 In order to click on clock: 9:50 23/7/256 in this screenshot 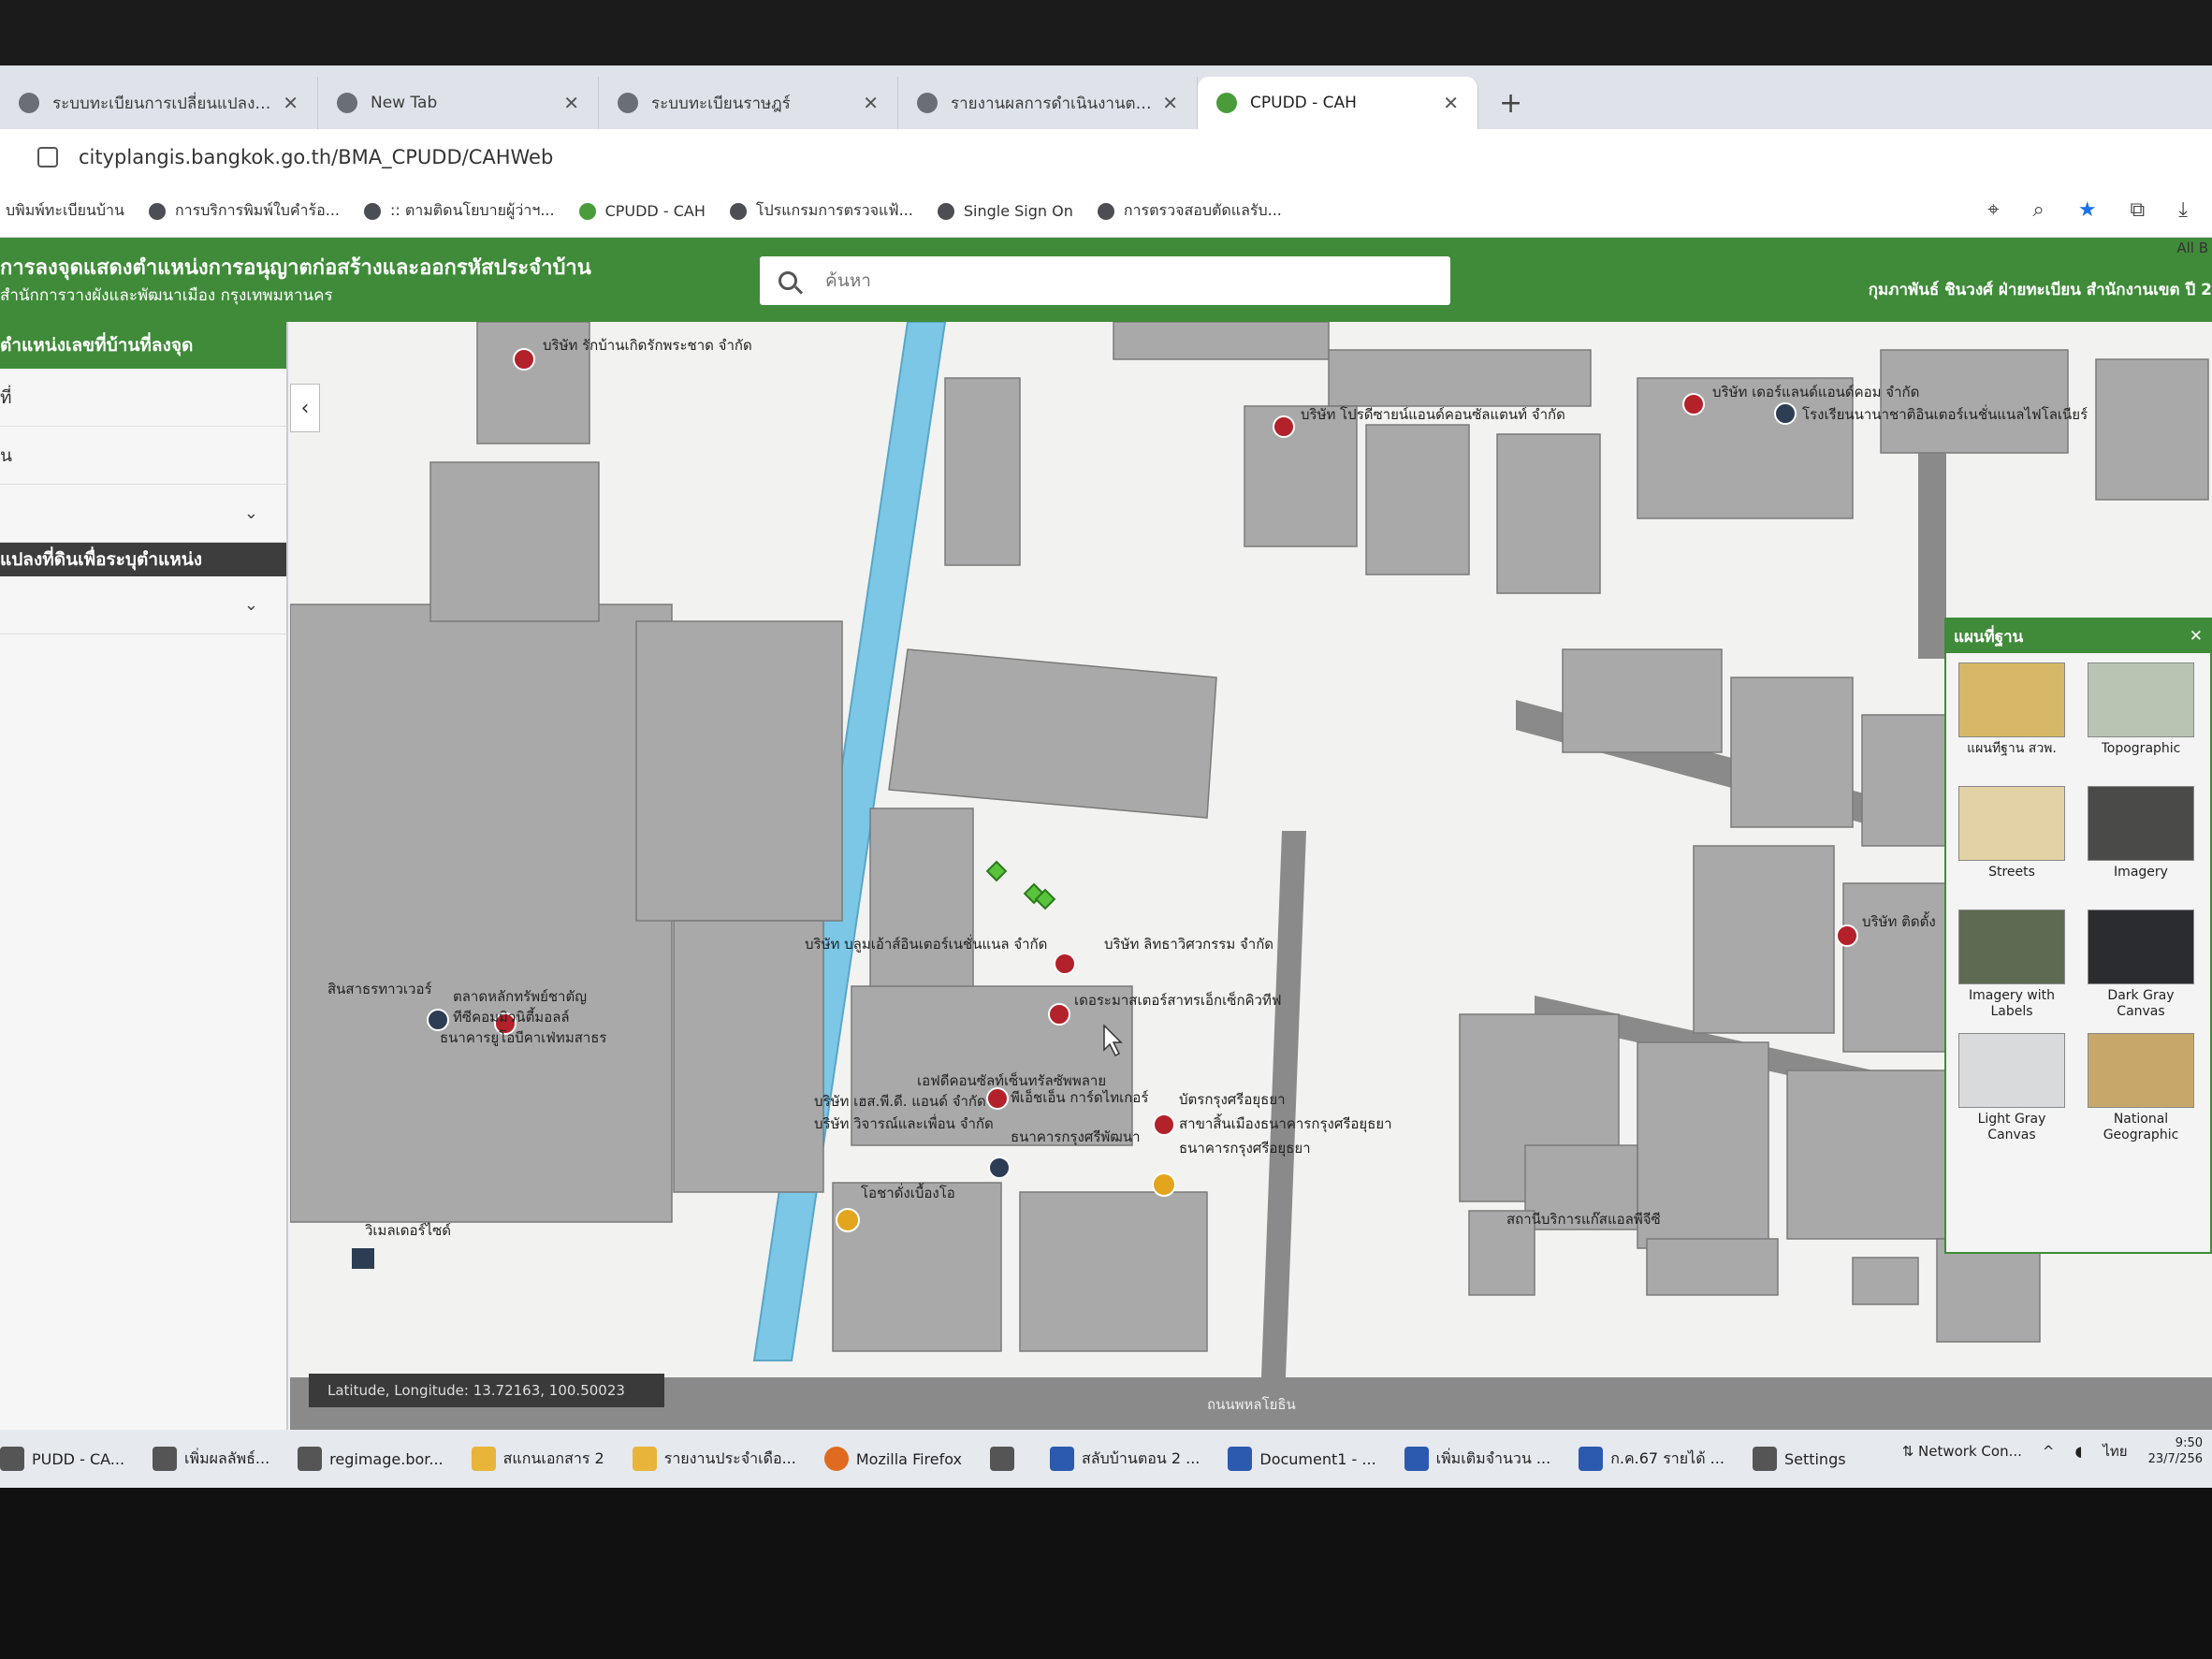, I will do `click(2175, 1451)`.